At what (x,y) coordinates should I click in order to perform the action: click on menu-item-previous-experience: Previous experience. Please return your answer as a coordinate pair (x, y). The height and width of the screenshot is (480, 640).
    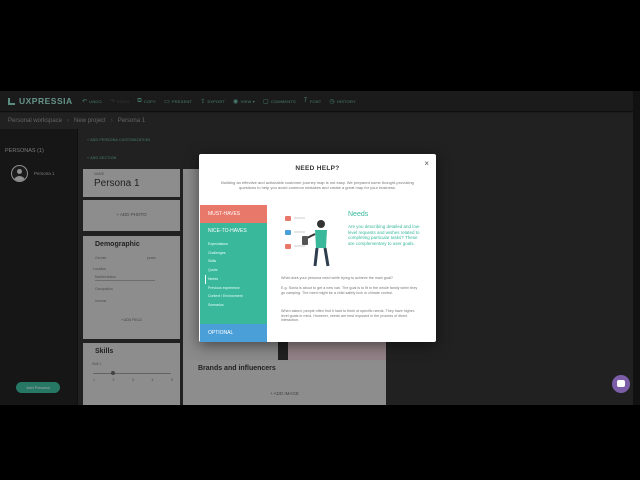
    Looking at the image, I should click on (237, 288).